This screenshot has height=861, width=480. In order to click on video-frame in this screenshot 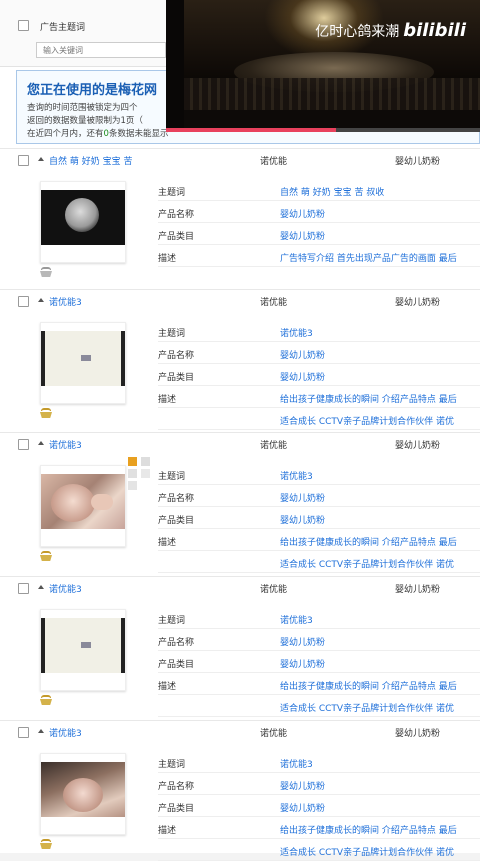, I will do `click(332, 55)`.